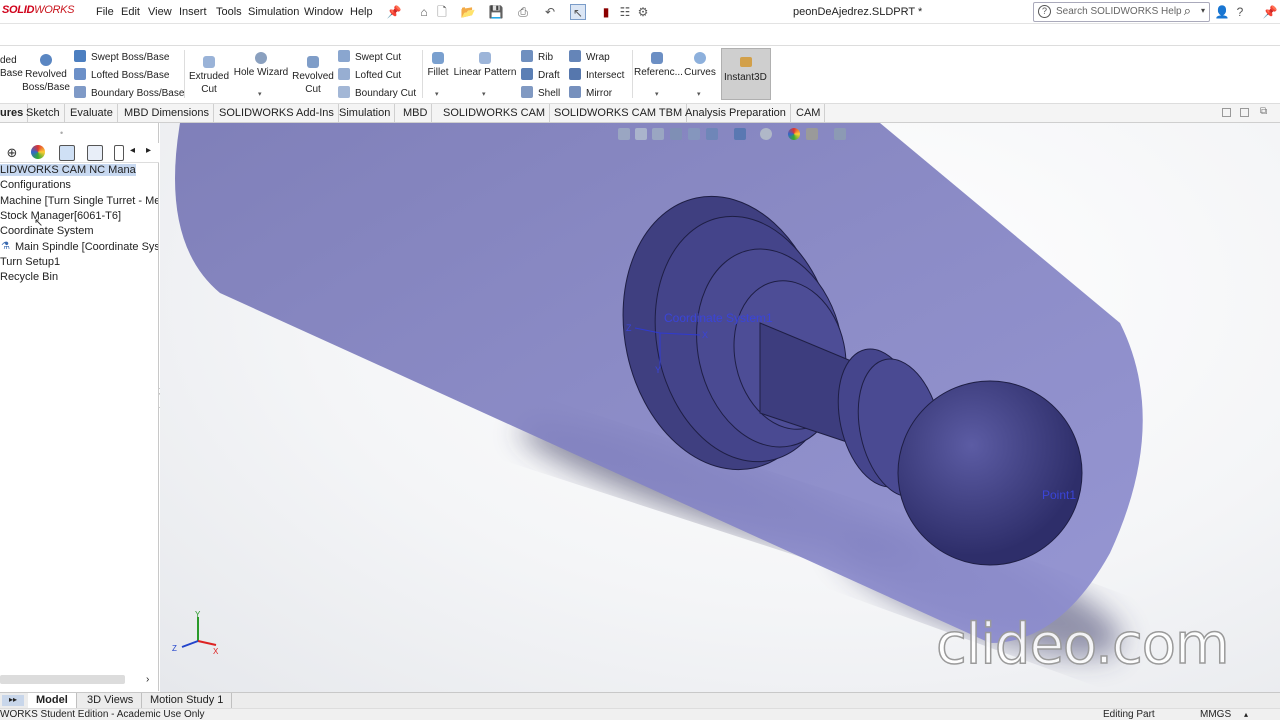 This screenshot has width=1280, height=721. Describe the element at coordinates (438, 65) in the screenshot. I see `fillet-button: Fillet` at that location.